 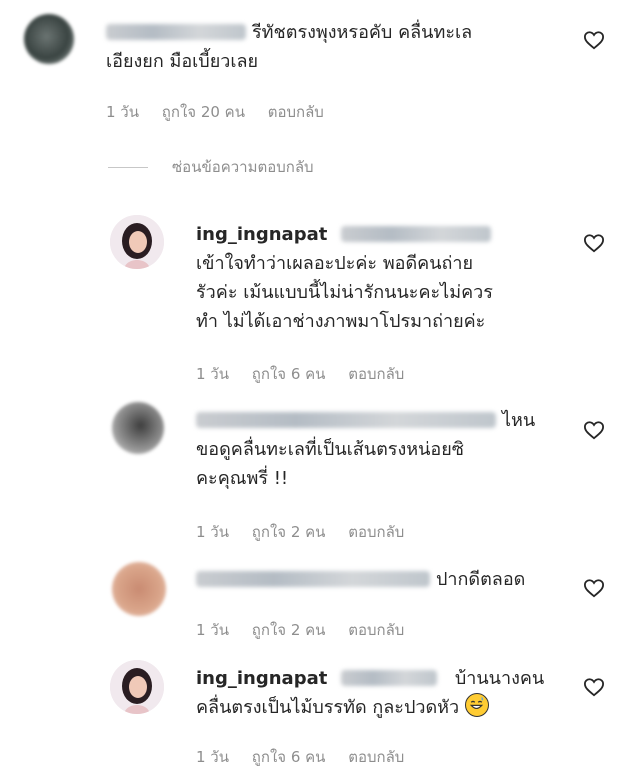 What do you see at coordinates (203, 112) in the screenshot?
I see `likes-count: ถูกใจ 20 คน` at bounding box center [203, 112].